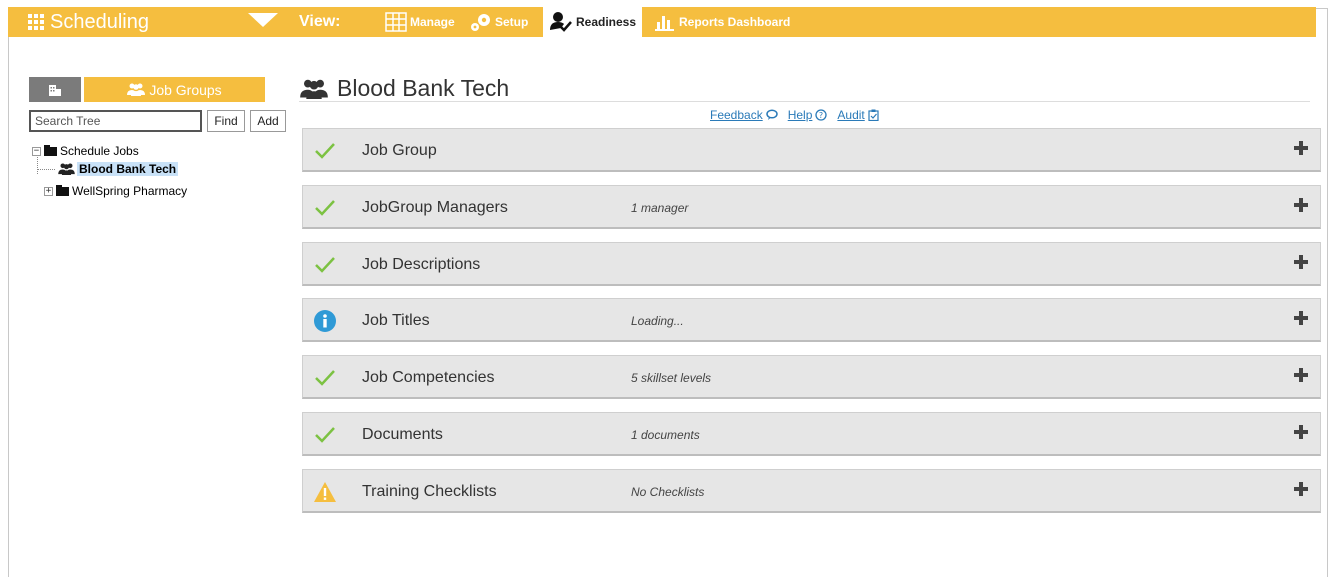 This screenshot has height=577, width=1336. I want to click on panel-label: Documents, so click(402, 434).